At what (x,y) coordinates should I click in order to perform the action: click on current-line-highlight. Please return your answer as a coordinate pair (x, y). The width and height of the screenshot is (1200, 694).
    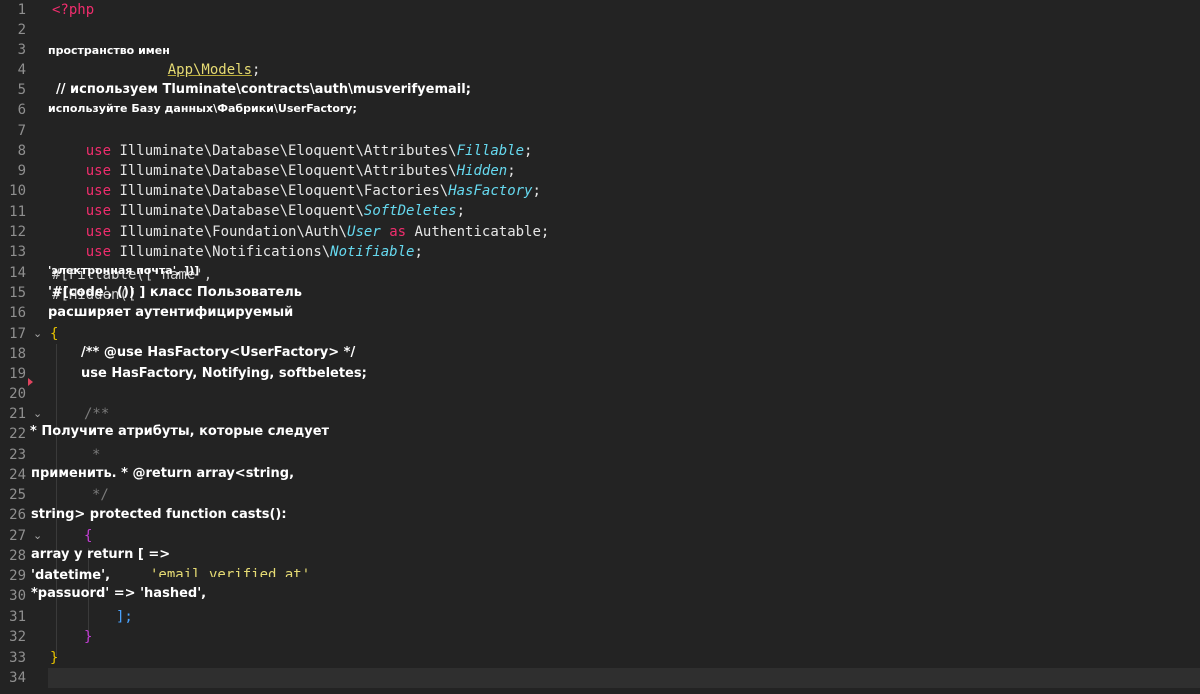
    Looking at the image, I should click on (624, 678).